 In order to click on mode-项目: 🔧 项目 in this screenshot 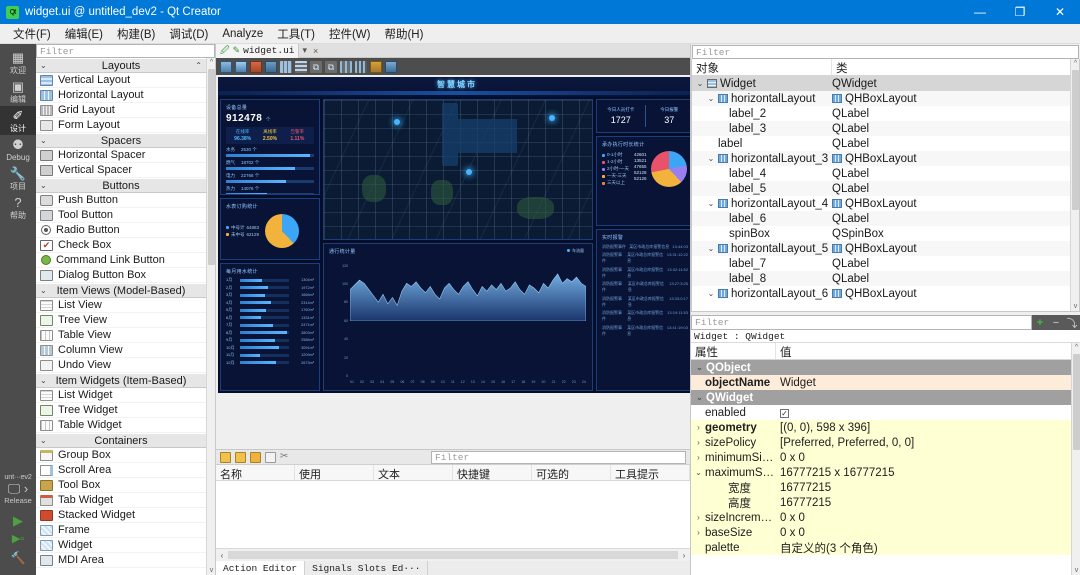, I will do `click(18, 178)`.